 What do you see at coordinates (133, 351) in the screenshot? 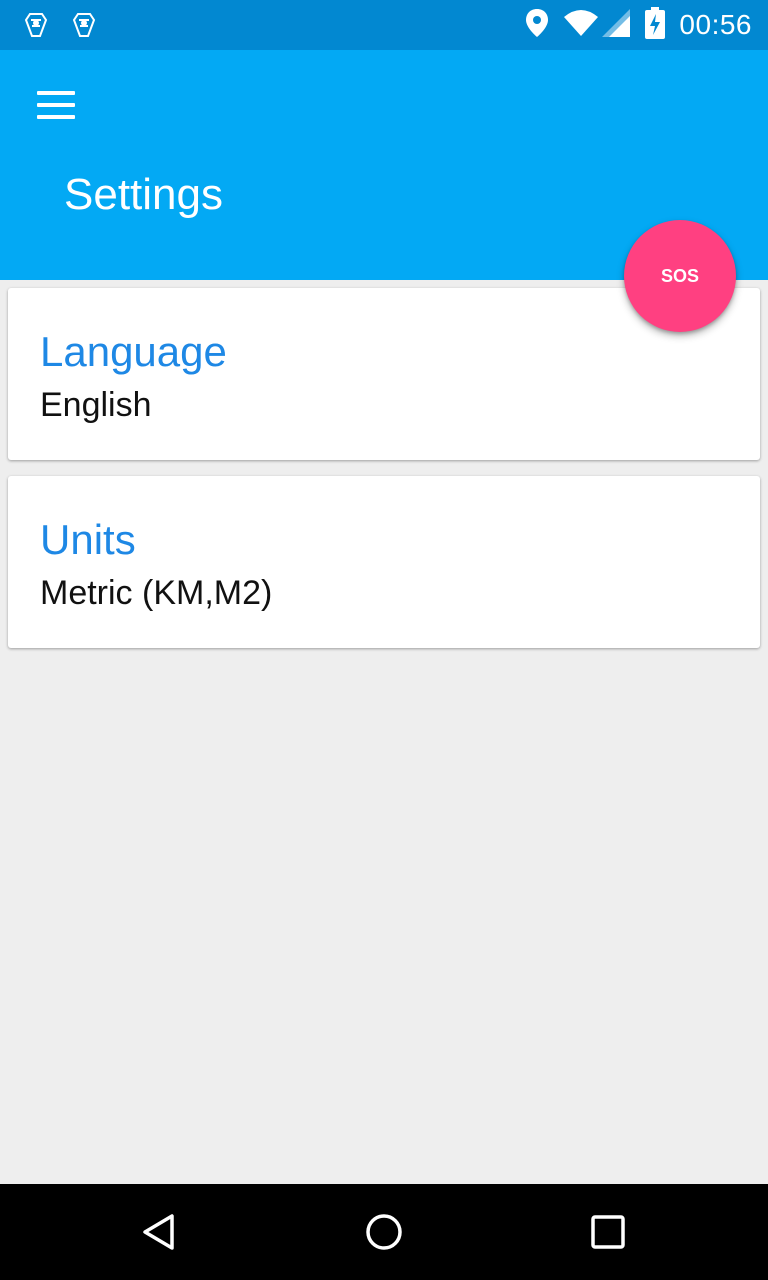
I see `setting-title: Language` at bounding box center [133, 351].